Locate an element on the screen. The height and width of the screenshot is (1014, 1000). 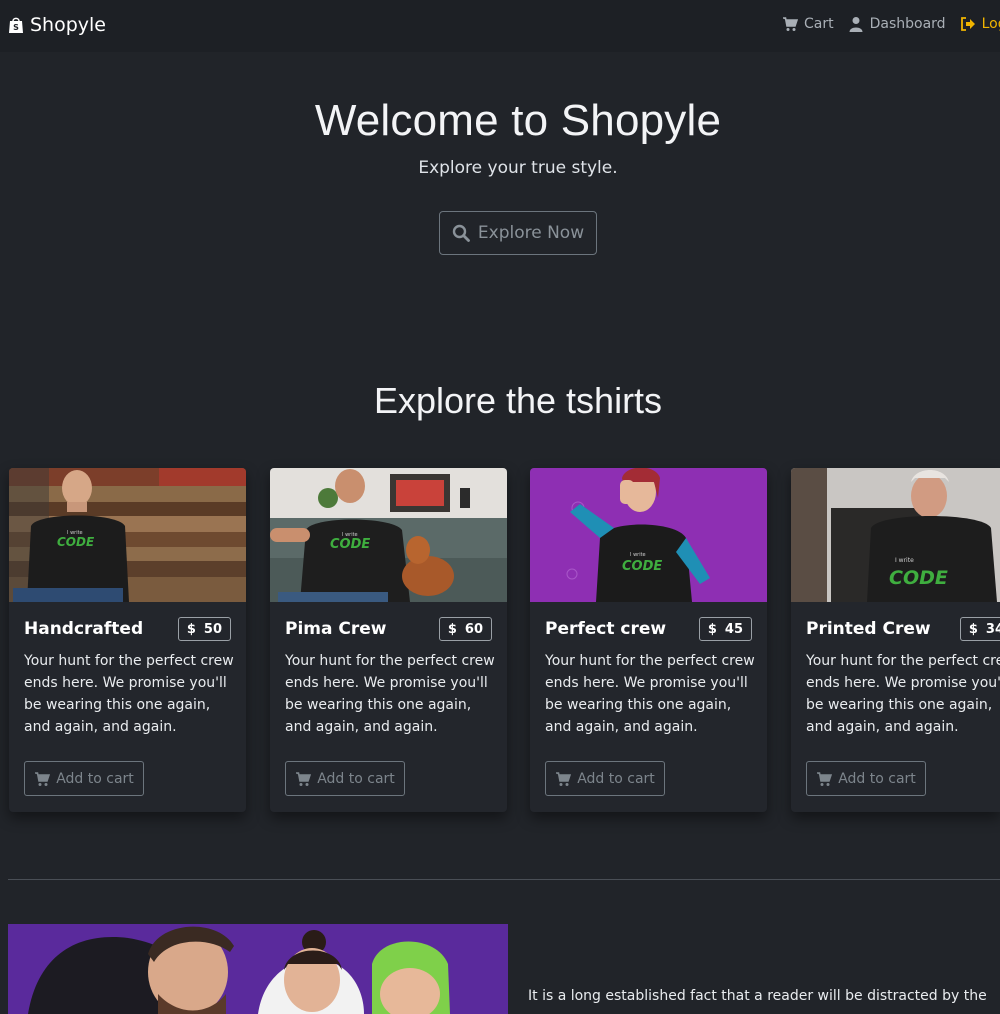
promo-image is located at coordinates (258, 969).